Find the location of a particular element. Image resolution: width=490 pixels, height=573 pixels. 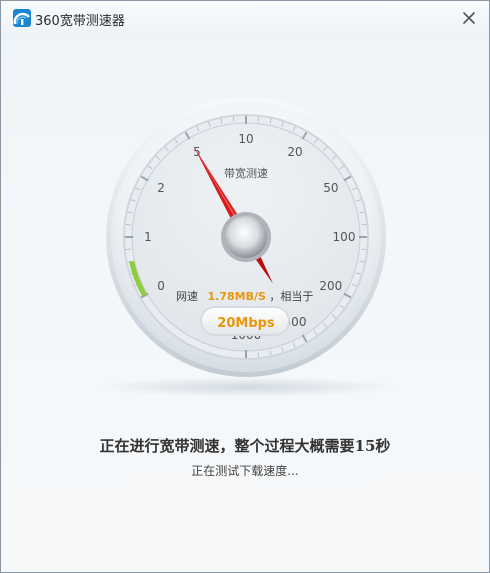

gauge-hub is located at coordinates (246, 237).